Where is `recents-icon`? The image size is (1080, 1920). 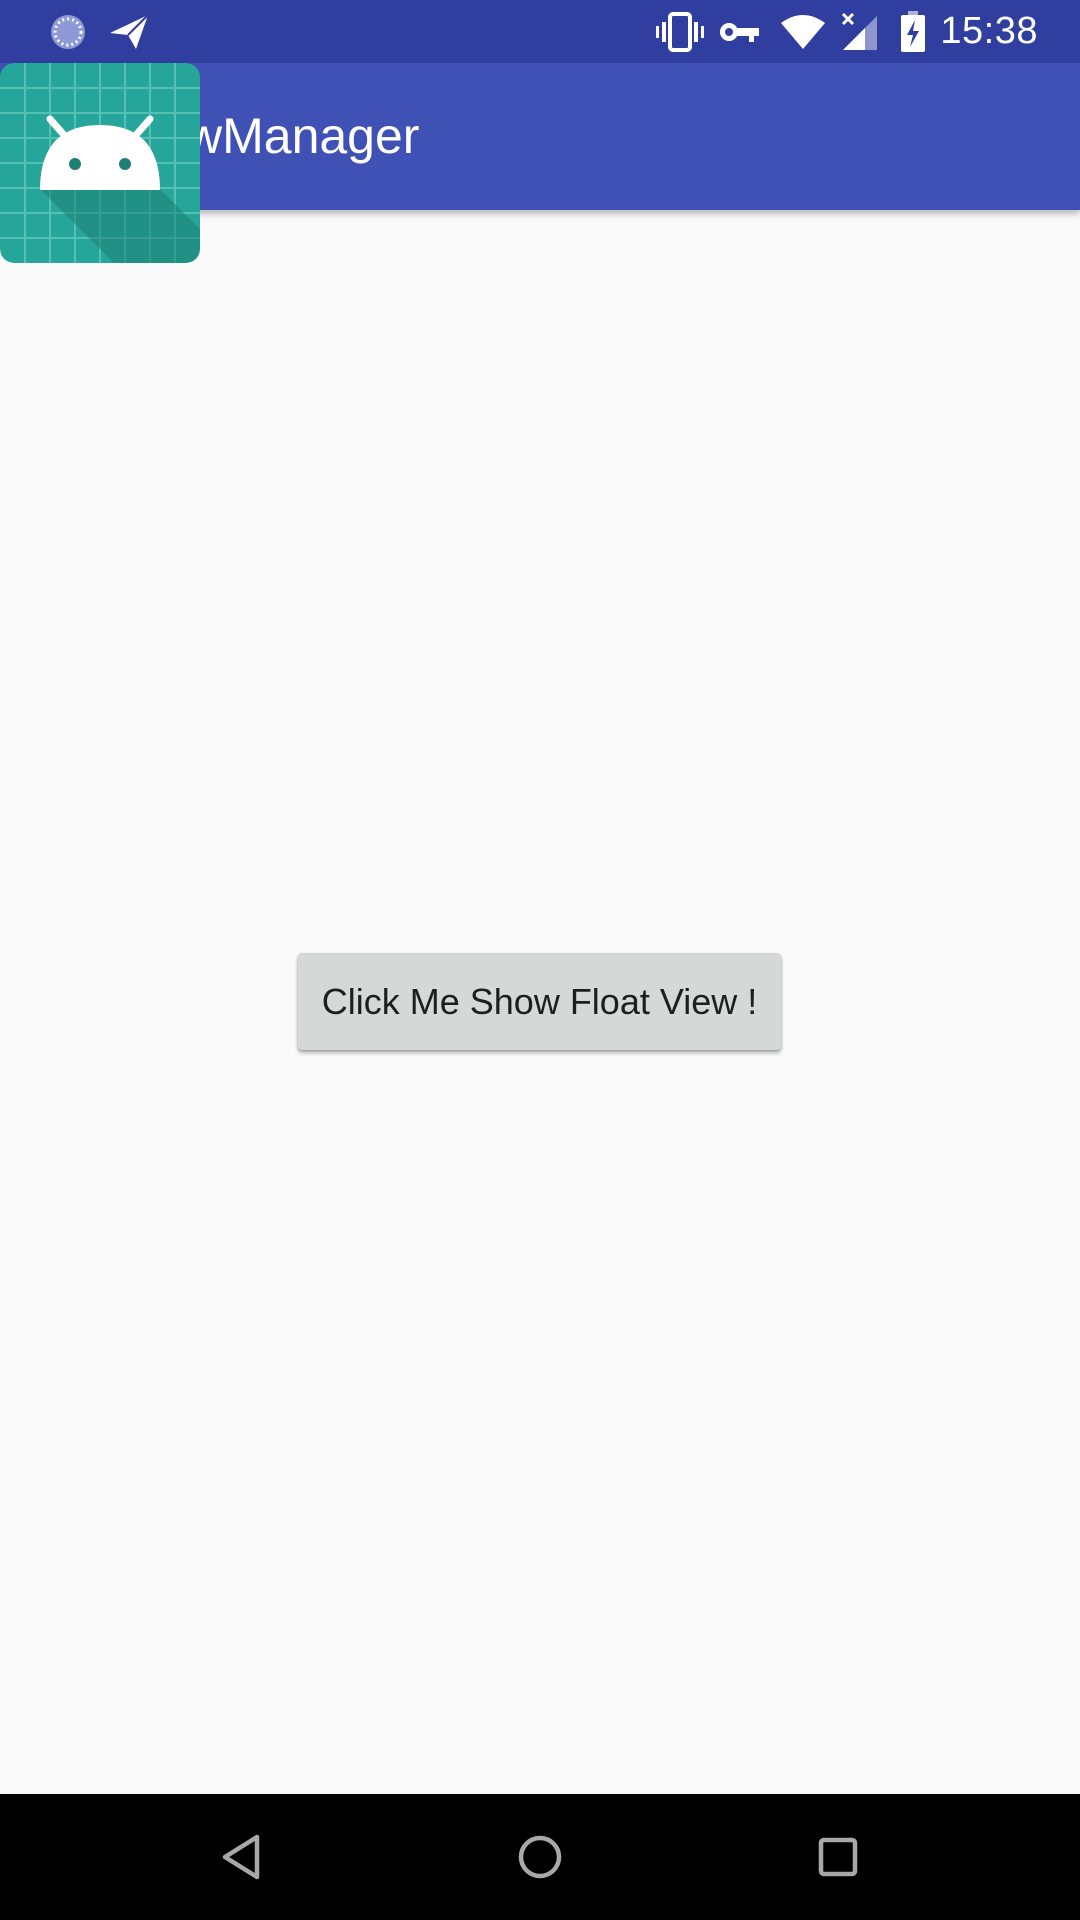
recents-icon is located at coordinates (838, 1857).